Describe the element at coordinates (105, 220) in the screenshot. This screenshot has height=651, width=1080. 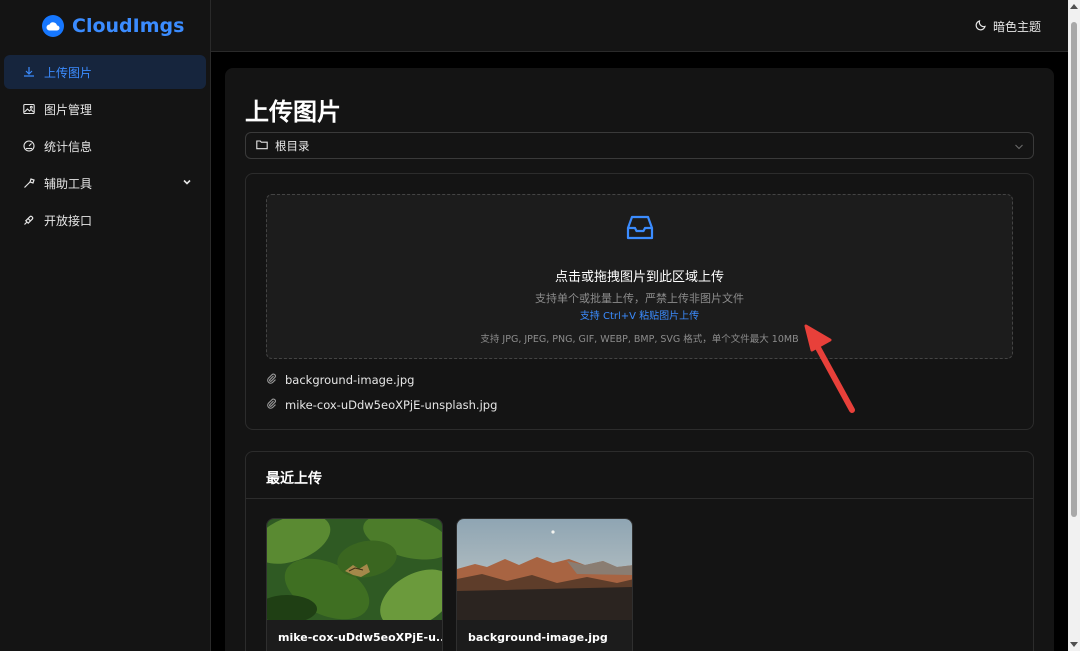
I see `sidebar-item-open-api: 开放接口` at that location.